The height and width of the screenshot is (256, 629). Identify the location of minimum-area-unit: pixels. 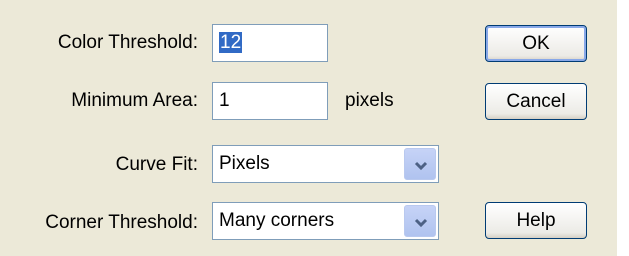
(369, 100).